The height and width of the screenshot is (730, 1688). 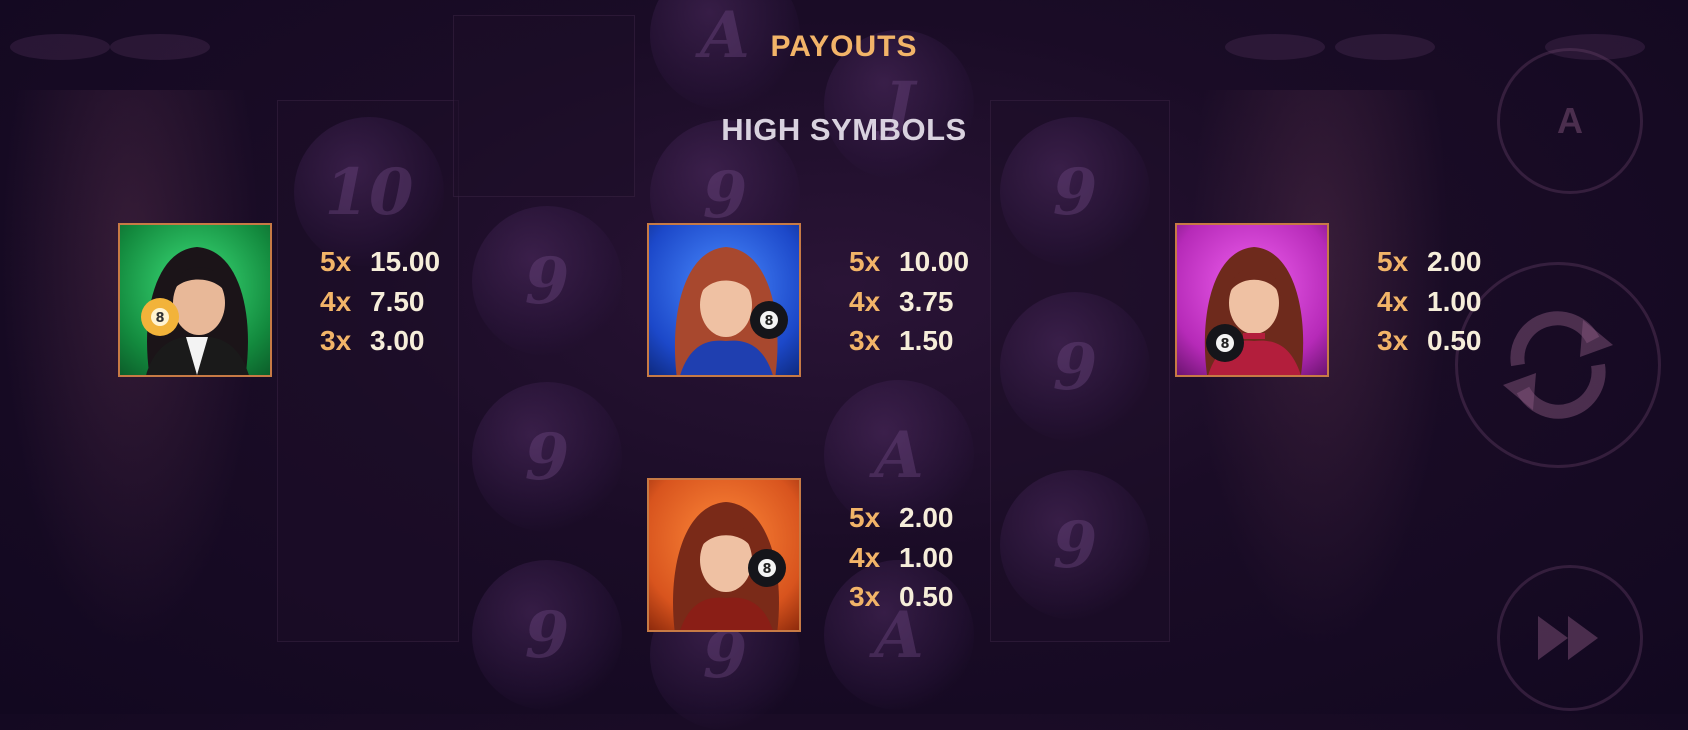 What do you see at coordinates (405, 261) in the screenshot?
I see `payout-value: 15.00` at bounding box center [405, 261].